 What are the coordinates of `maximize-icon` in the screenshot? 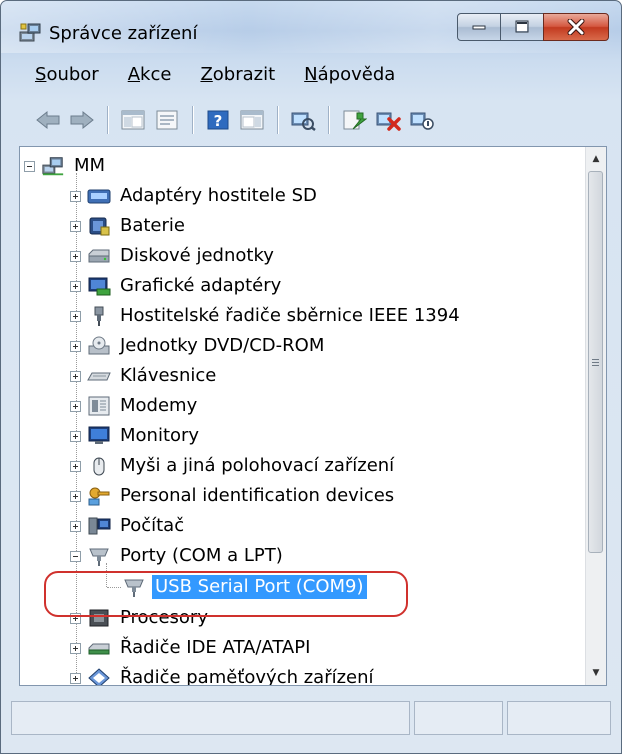 It's located at (522, 26).